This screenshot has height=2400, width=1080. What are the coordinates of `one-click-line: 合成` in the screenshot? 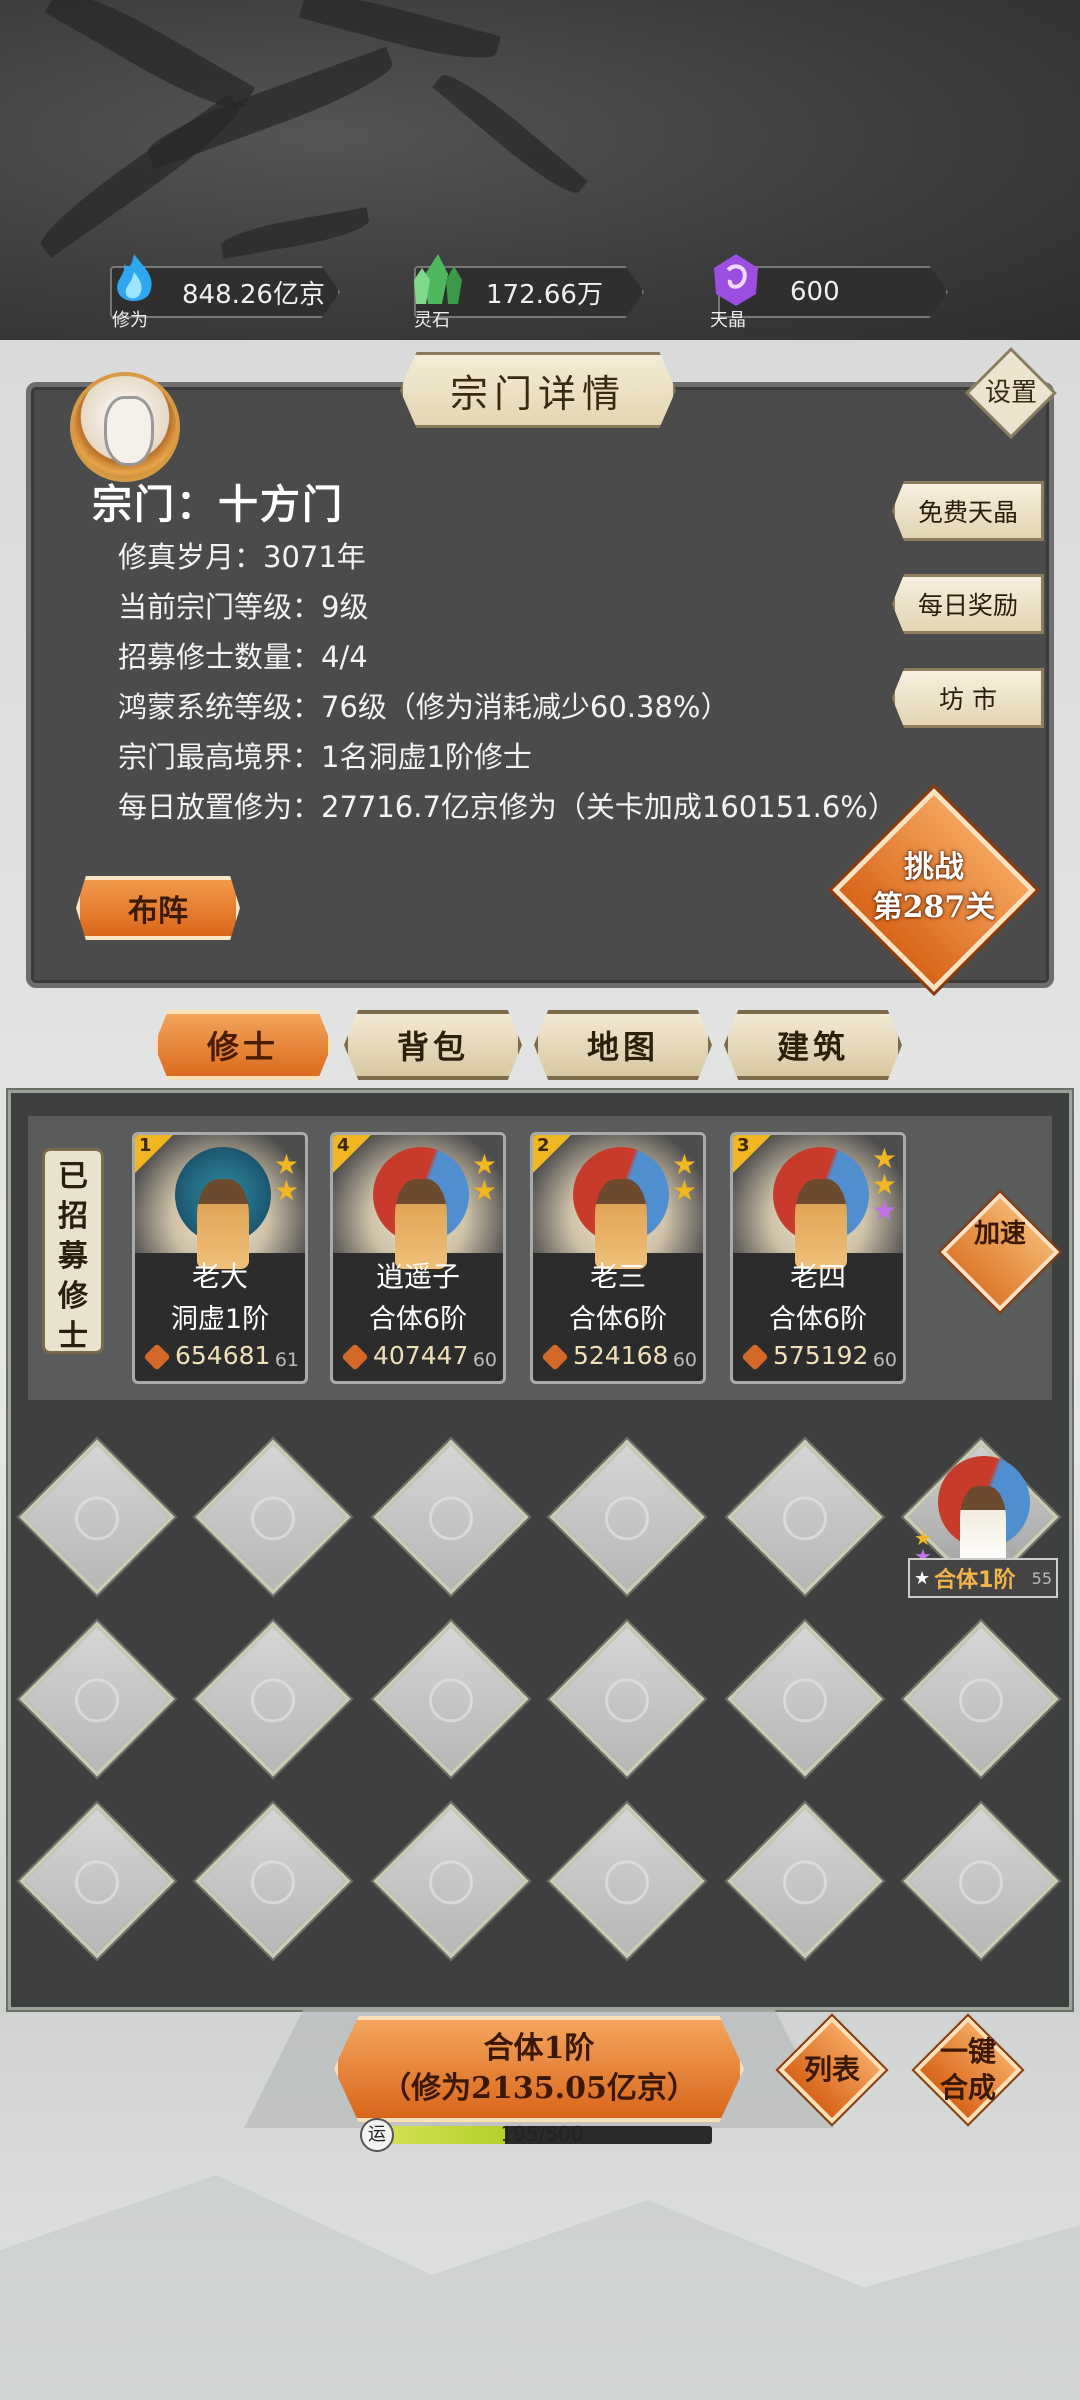 It's located at (967, 2087).